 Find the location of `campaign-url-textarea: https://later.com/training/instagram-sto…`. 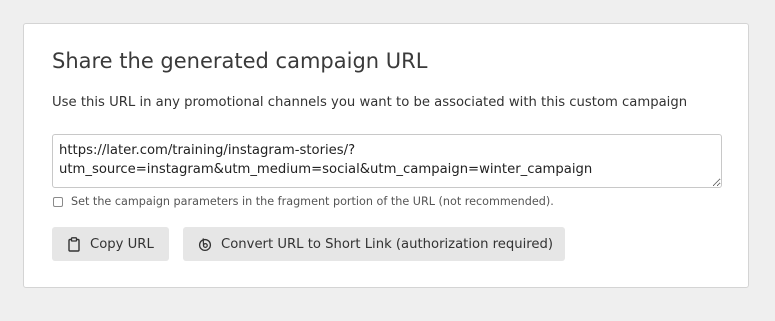

campaign-url-textarea: https://later.com/training/instagram-sto… is located at coordinates (387, 161).